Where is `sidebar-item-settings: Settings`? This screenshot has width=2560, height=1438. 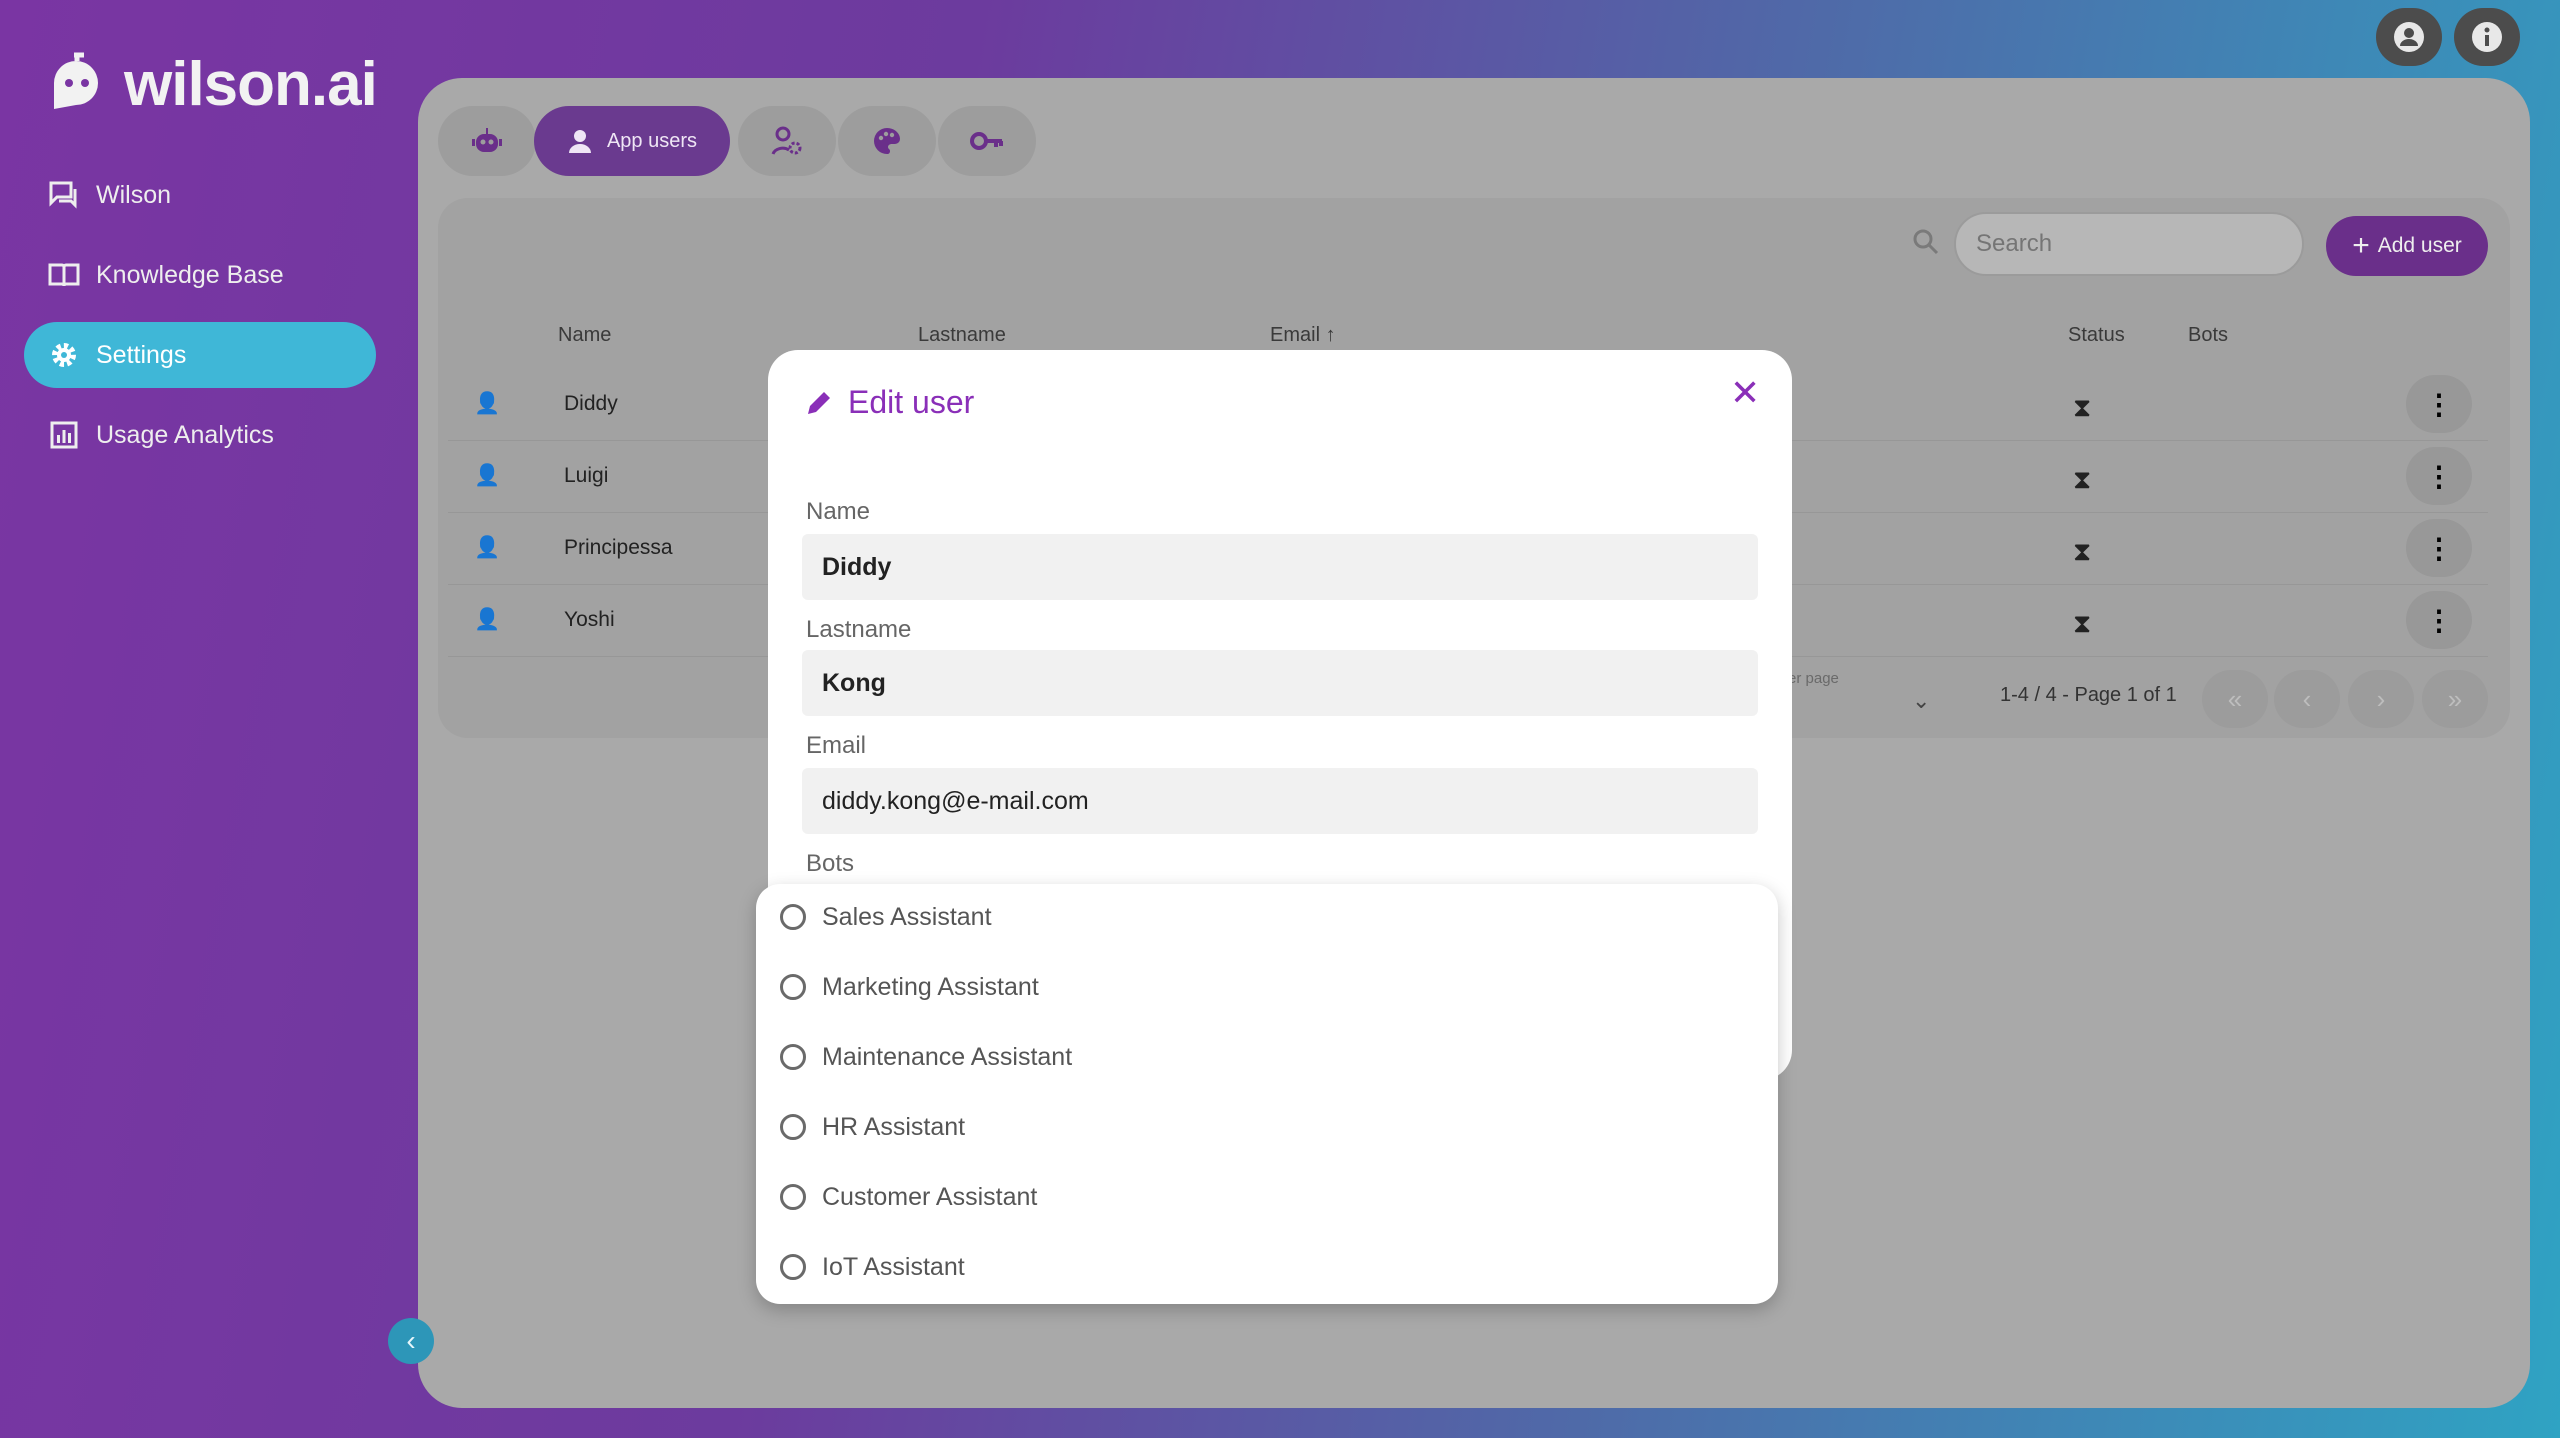 sidebar-item-settings: Settings is located at coordinates (200, 355).